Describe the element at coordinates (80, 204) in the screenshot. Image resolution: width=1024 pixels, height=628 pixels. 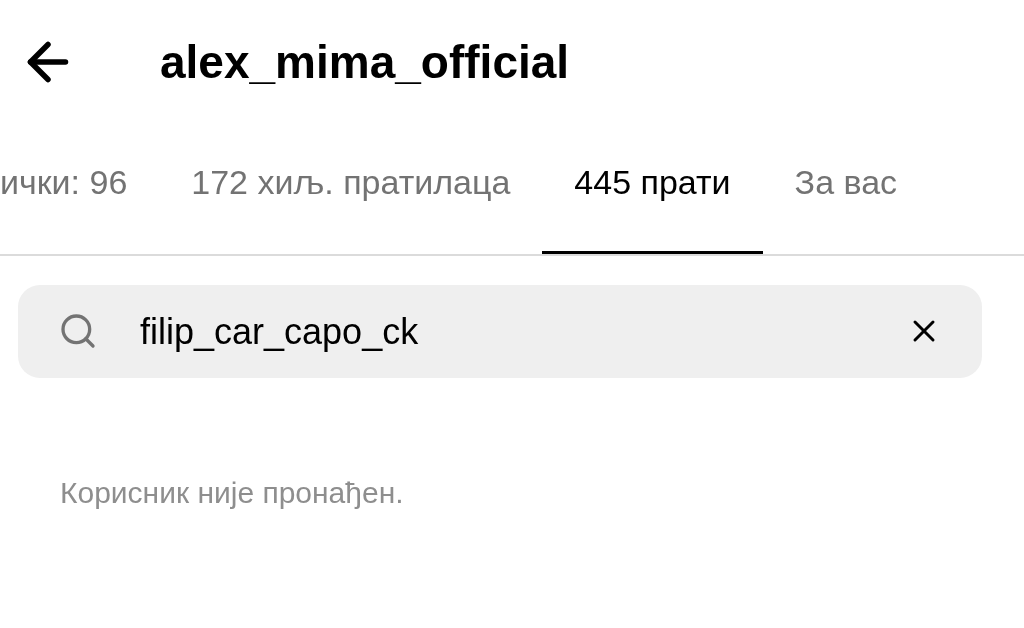
I see `tab: ички: 96` at that location.